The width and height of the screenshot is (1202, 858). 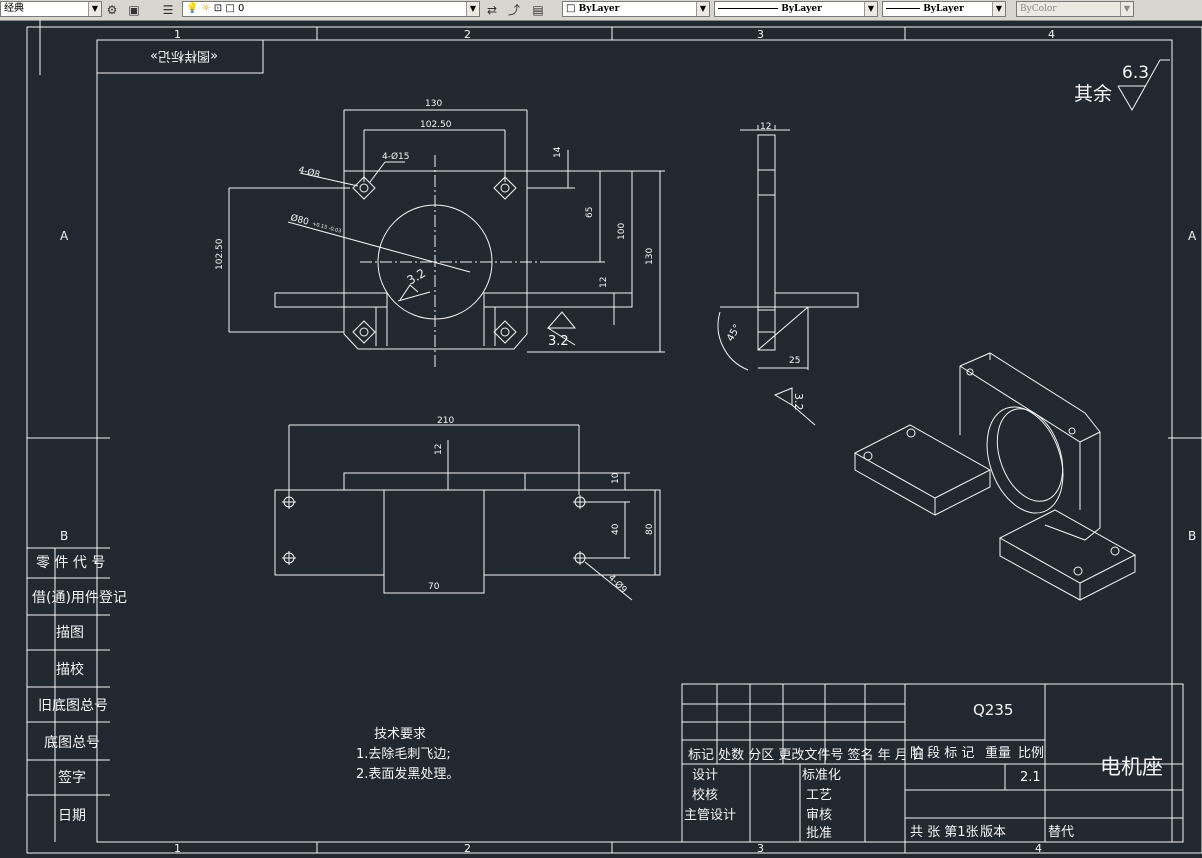 What do you see at coordinates (796, 9) in the screenshot?
I see `linetype-select: ByLayer ▼` at bounding box center [796, 9].